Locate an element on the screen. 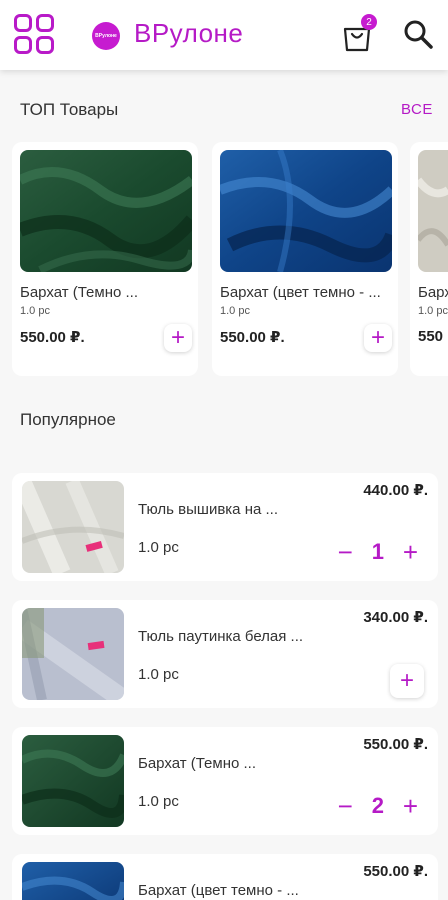  cart-count: 1 is located at coordinates (377, 551).